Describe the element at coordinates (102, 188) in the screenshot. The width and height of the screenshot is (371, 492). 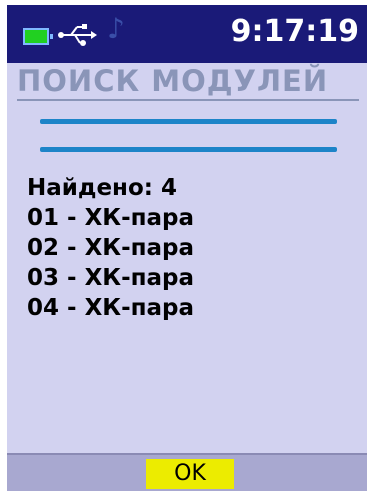
I see `found-count: Найдено: 4` at that location.